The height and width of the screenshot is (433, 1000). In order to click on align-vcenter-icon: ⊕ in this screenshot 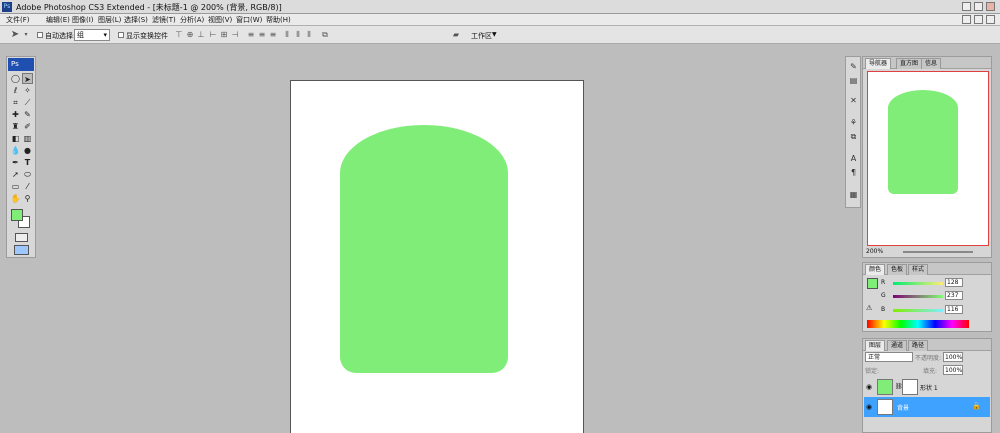, I will do `click(190, 34)`.